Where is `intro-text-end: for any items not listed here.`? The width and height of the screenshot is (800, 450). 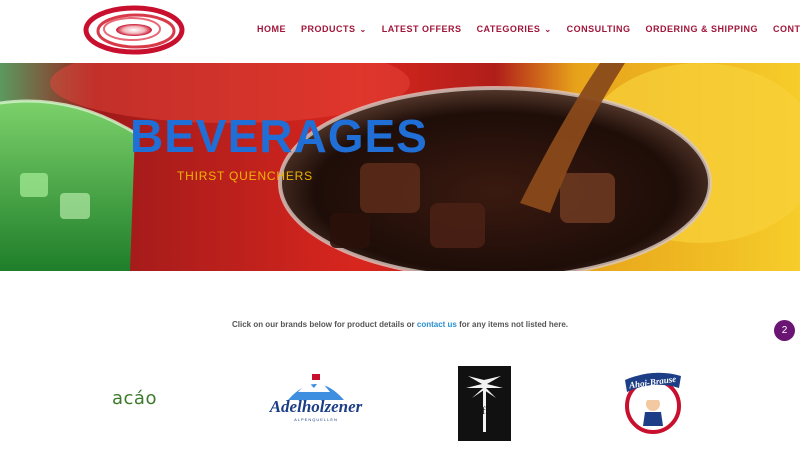
intro-text-end: for any items not listed here. is located at coordinates (512, 324).